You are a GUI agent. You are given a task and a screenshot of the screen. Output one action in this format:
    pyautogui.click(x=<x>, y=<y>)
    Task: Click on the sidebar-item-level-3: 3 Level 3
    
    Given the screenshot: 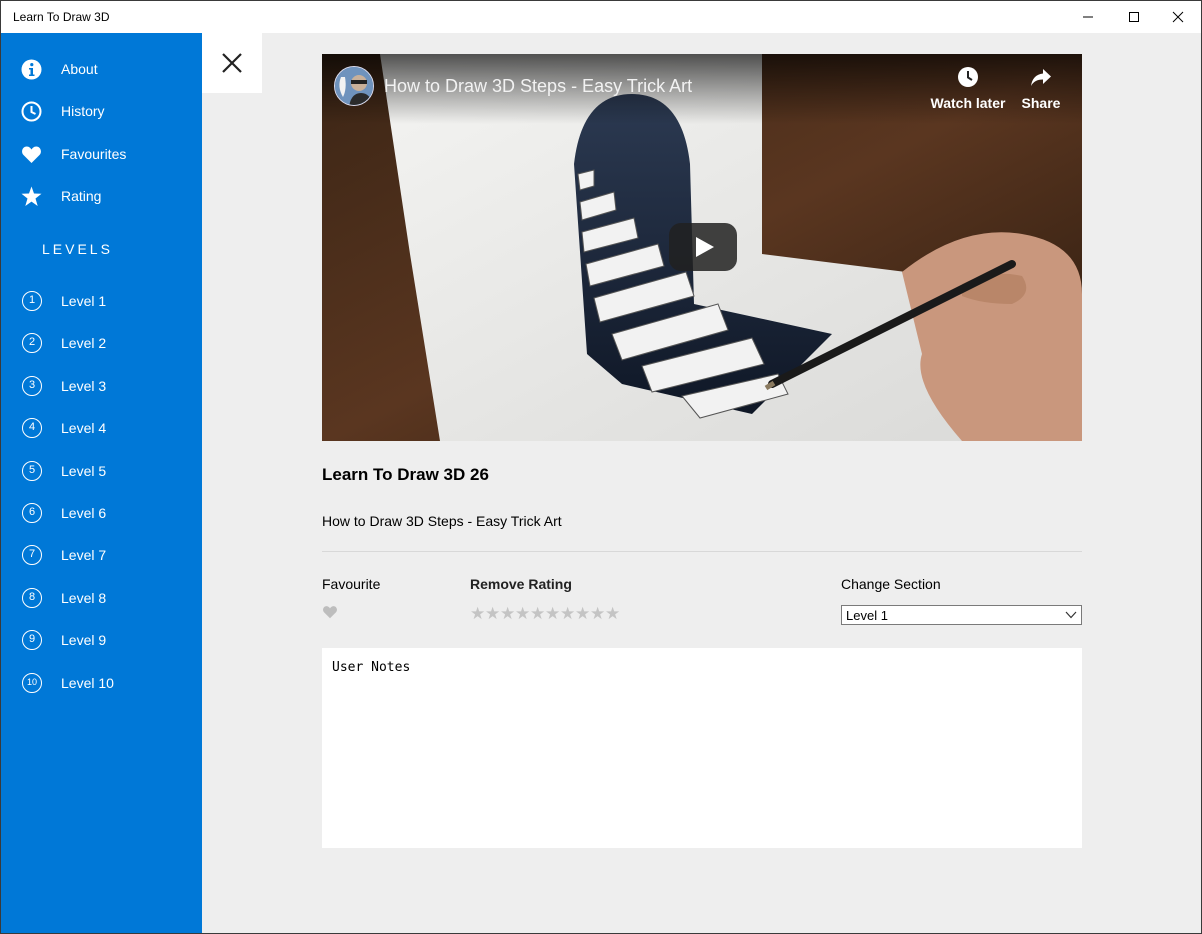 What is the action you would take?
    pyautogui.click(x=101, y=386)
    